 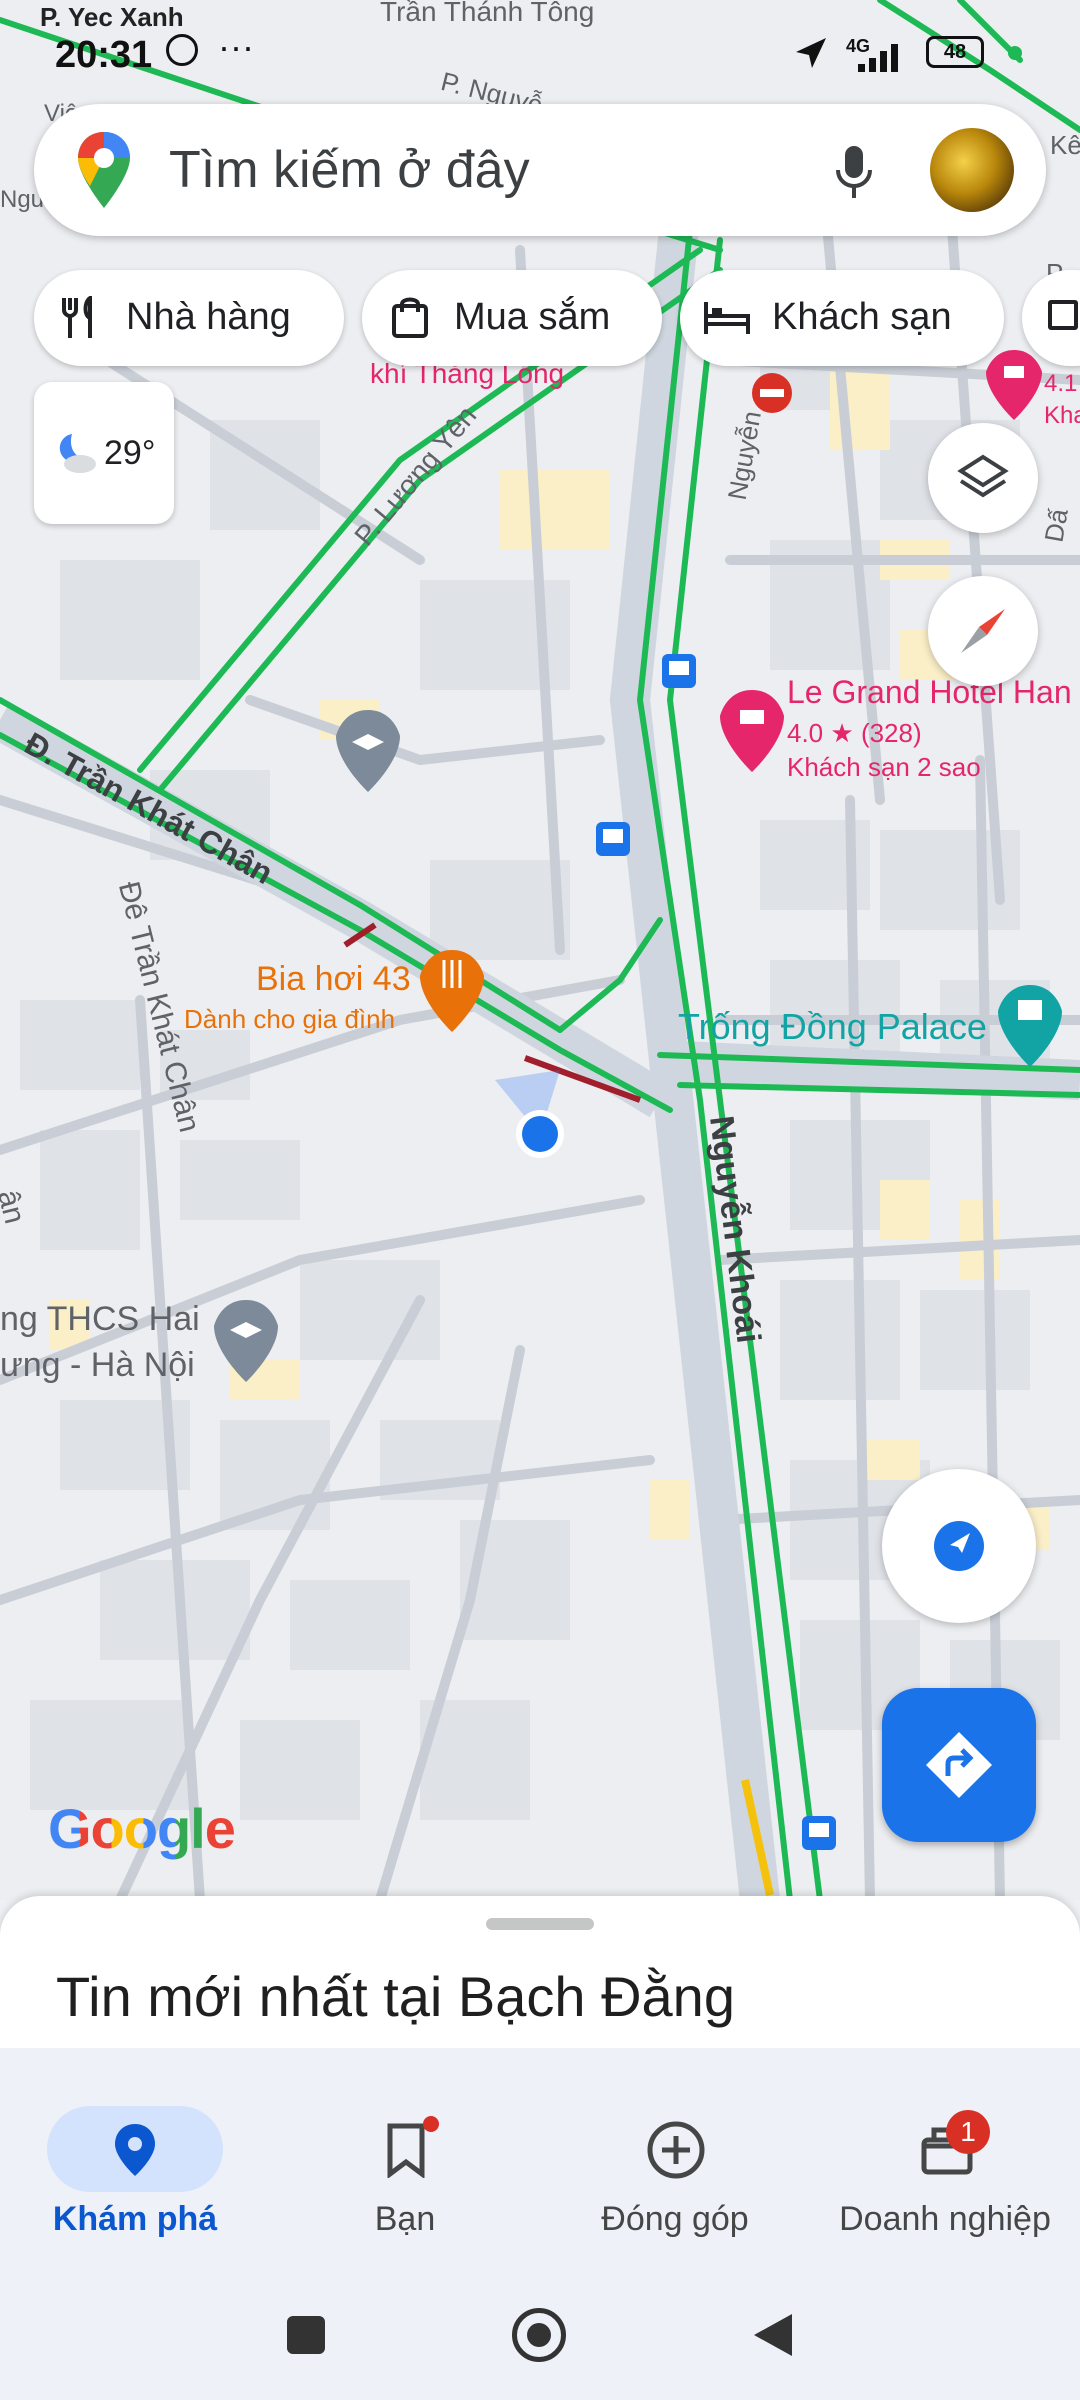 I want to click on poi-label-trong-dong: Trống Đồng Palace, so click(x=832, y=1027).